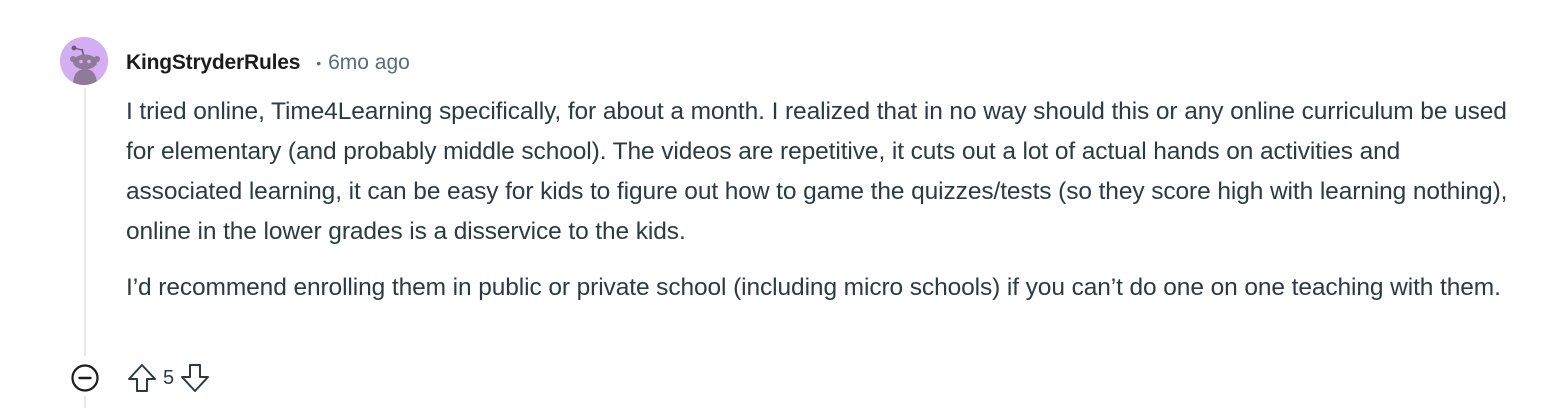 The image size is (1549, 408). Describe the element at coordinates (85, 402) in the screenshot. I see `thread-line-continued` at that location.